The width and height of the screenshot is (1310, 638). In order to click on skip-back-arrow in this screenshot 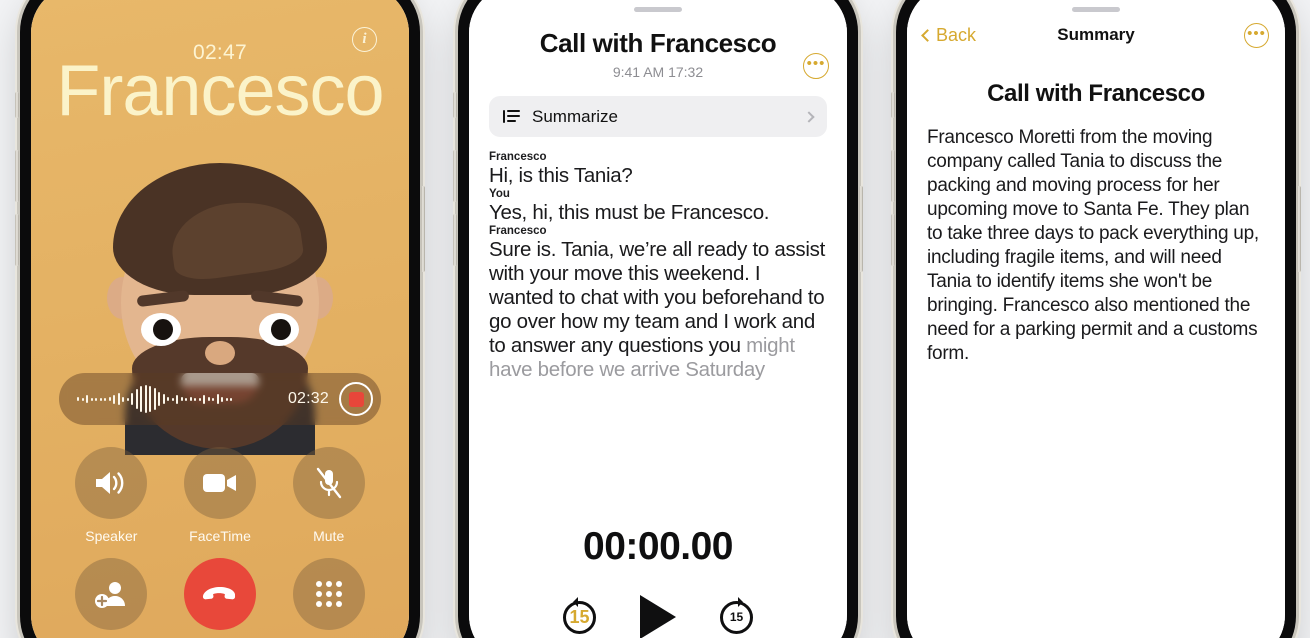, I will do `click(573, 601)`.